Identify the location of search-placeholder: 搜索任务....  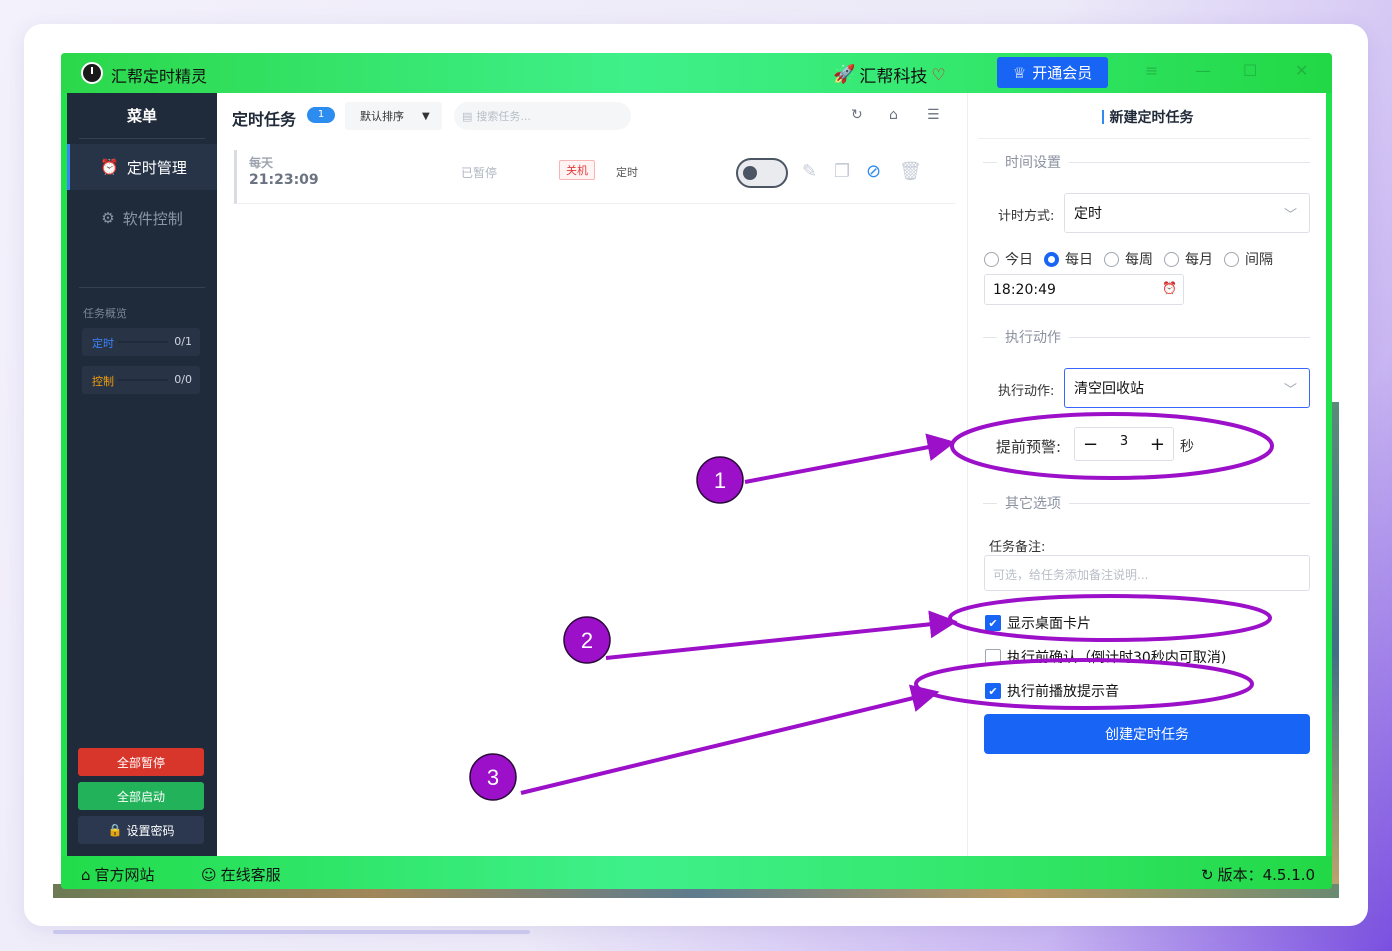
(503, 116).